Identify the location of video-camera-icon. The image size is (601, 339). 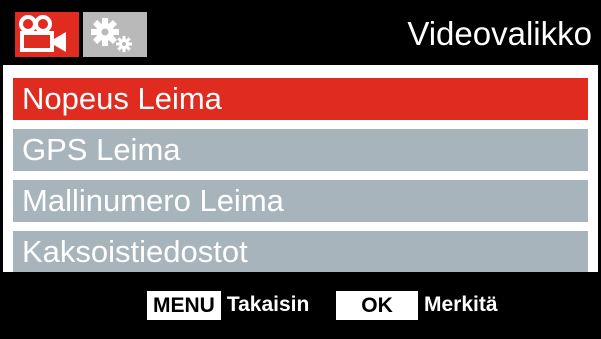
(42, 33).